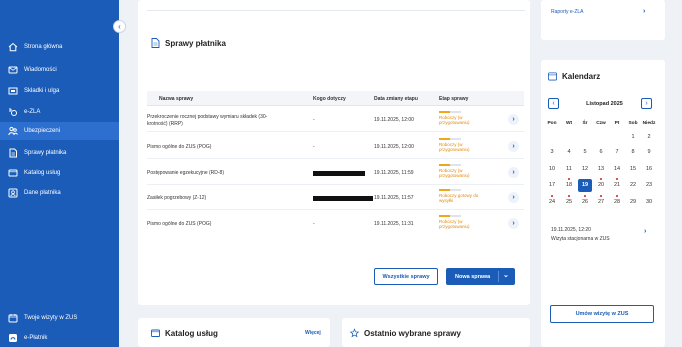 Image resolution: width=682 pixels, height=347 pixels. What do you see at coordinates (617, 169) in the screenshot?
I see `calendar-day: 14` at bounding box center [617, 169].